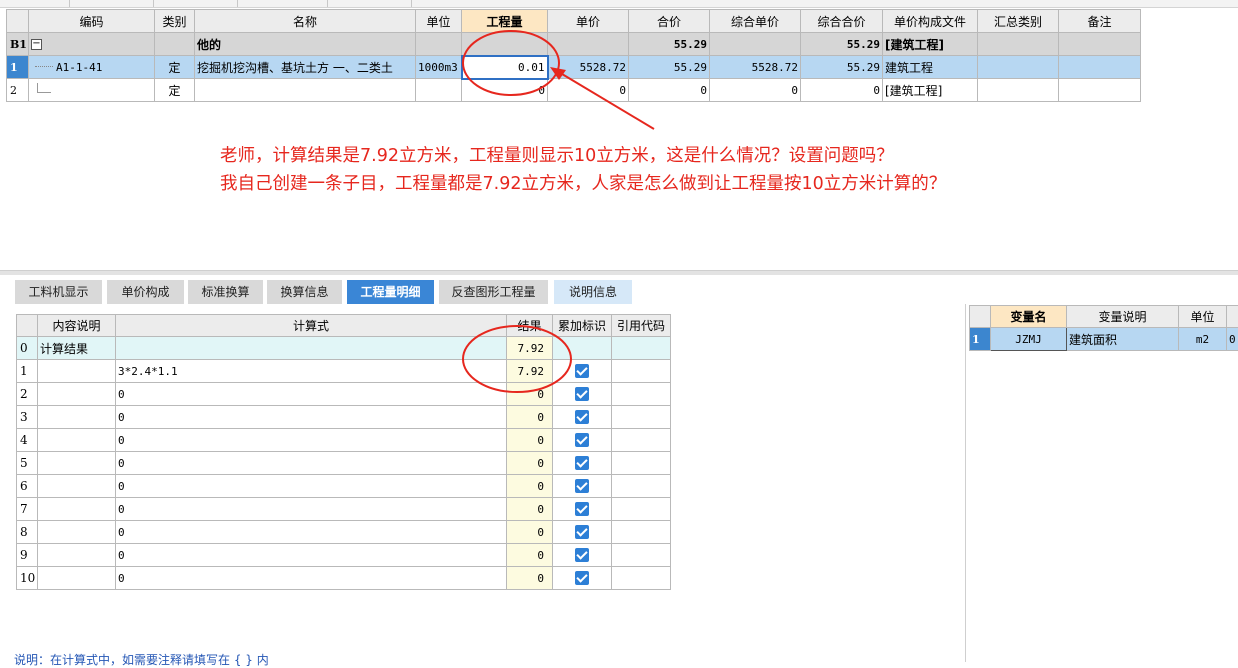 This screenshot has height=668, width=1238. What do you see at coordinates (493, 292) in the screenshot?
I see `tab-reverse-lookup-quantity: 反查图形工程量` at bounding box center [493, 292].